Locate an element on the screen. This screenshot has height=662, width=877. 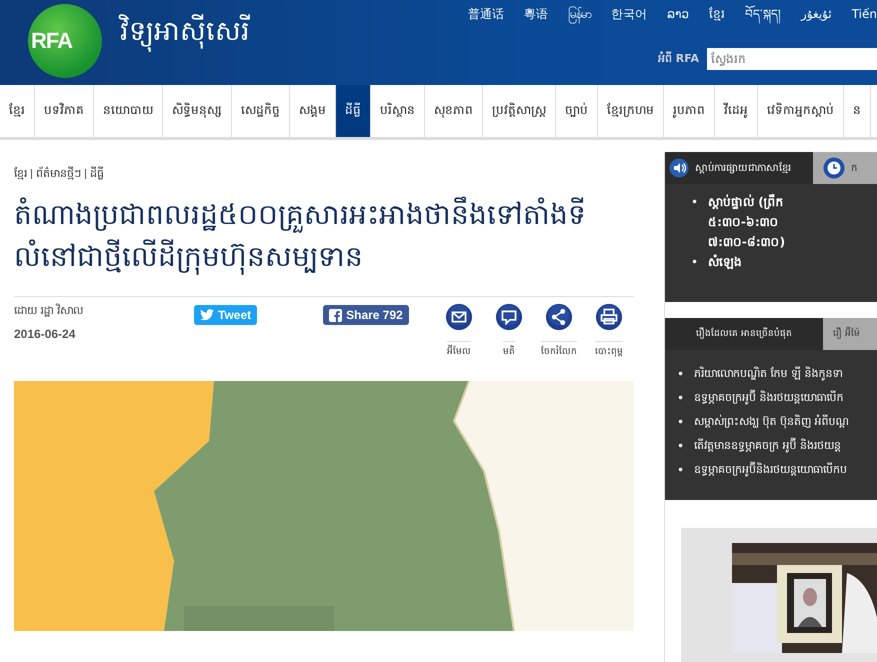
panel-tab: រឿ អ៊ីម៉ែ is located at coordinates (850, 334).